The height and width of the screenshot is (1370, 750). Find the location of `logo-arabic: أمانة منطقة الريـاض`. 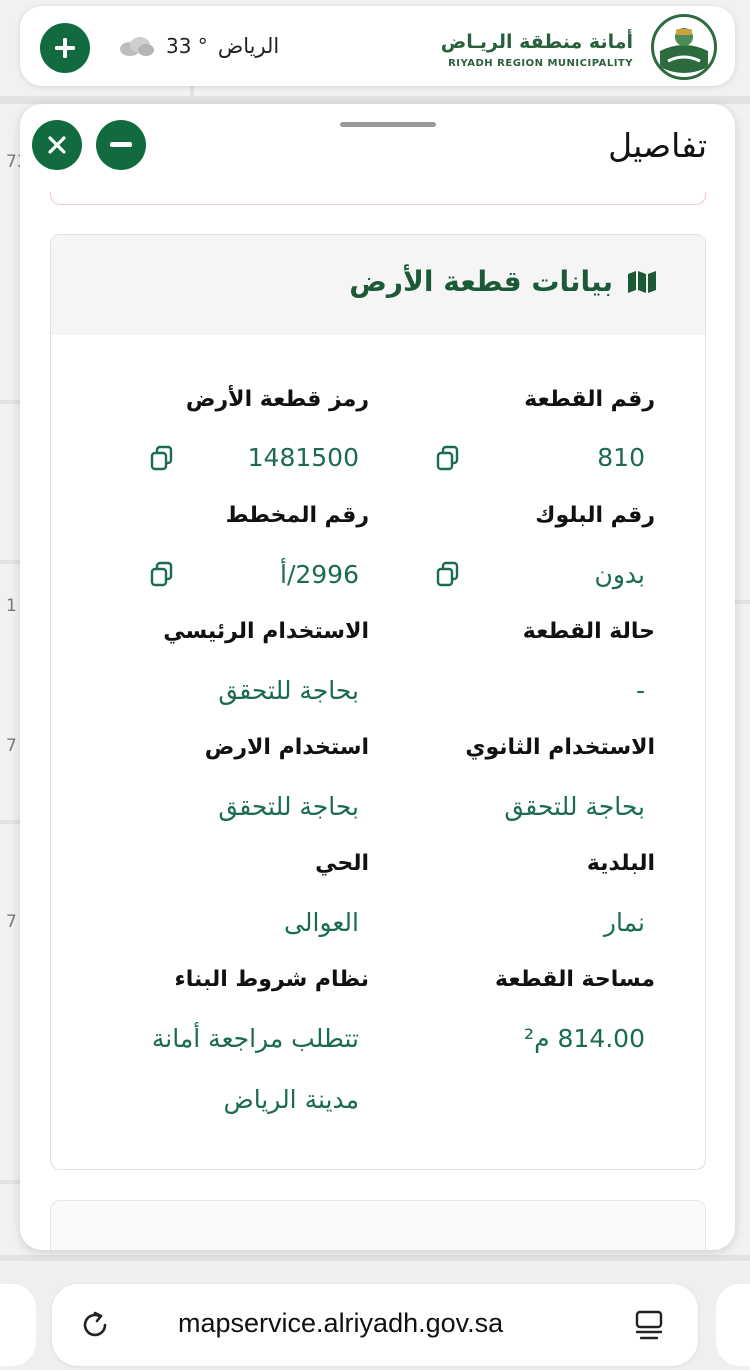

logo-arabic: أمانة منطقة الريـاض is located at coordinates (536, 42).